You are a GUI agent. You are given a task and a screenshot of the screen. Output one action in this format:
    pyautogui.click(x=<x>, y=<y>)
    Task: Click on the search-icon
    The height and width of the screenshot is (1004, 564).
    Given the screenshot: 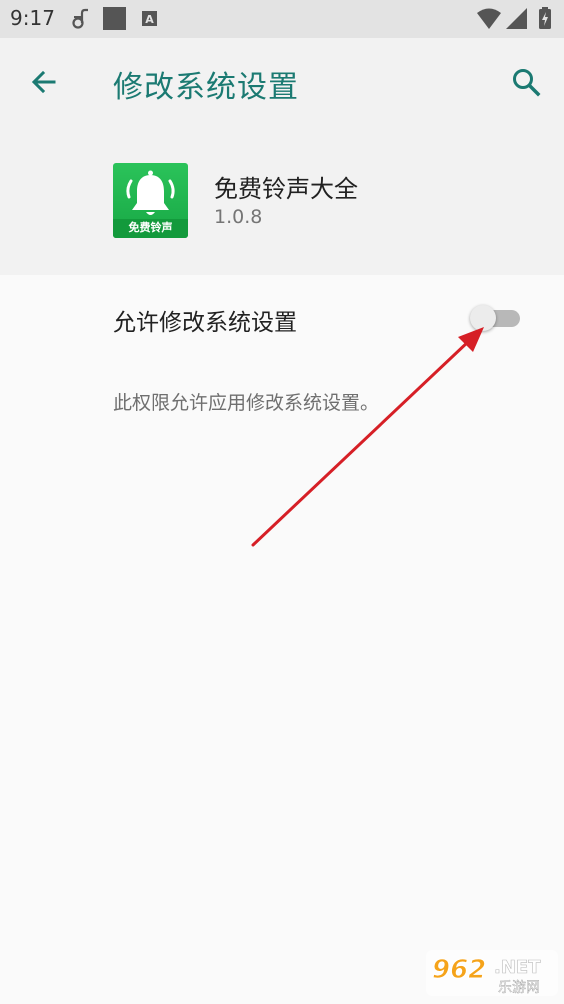 What is the action you would take?
    pyautogui.click(x=527, y=83)
    